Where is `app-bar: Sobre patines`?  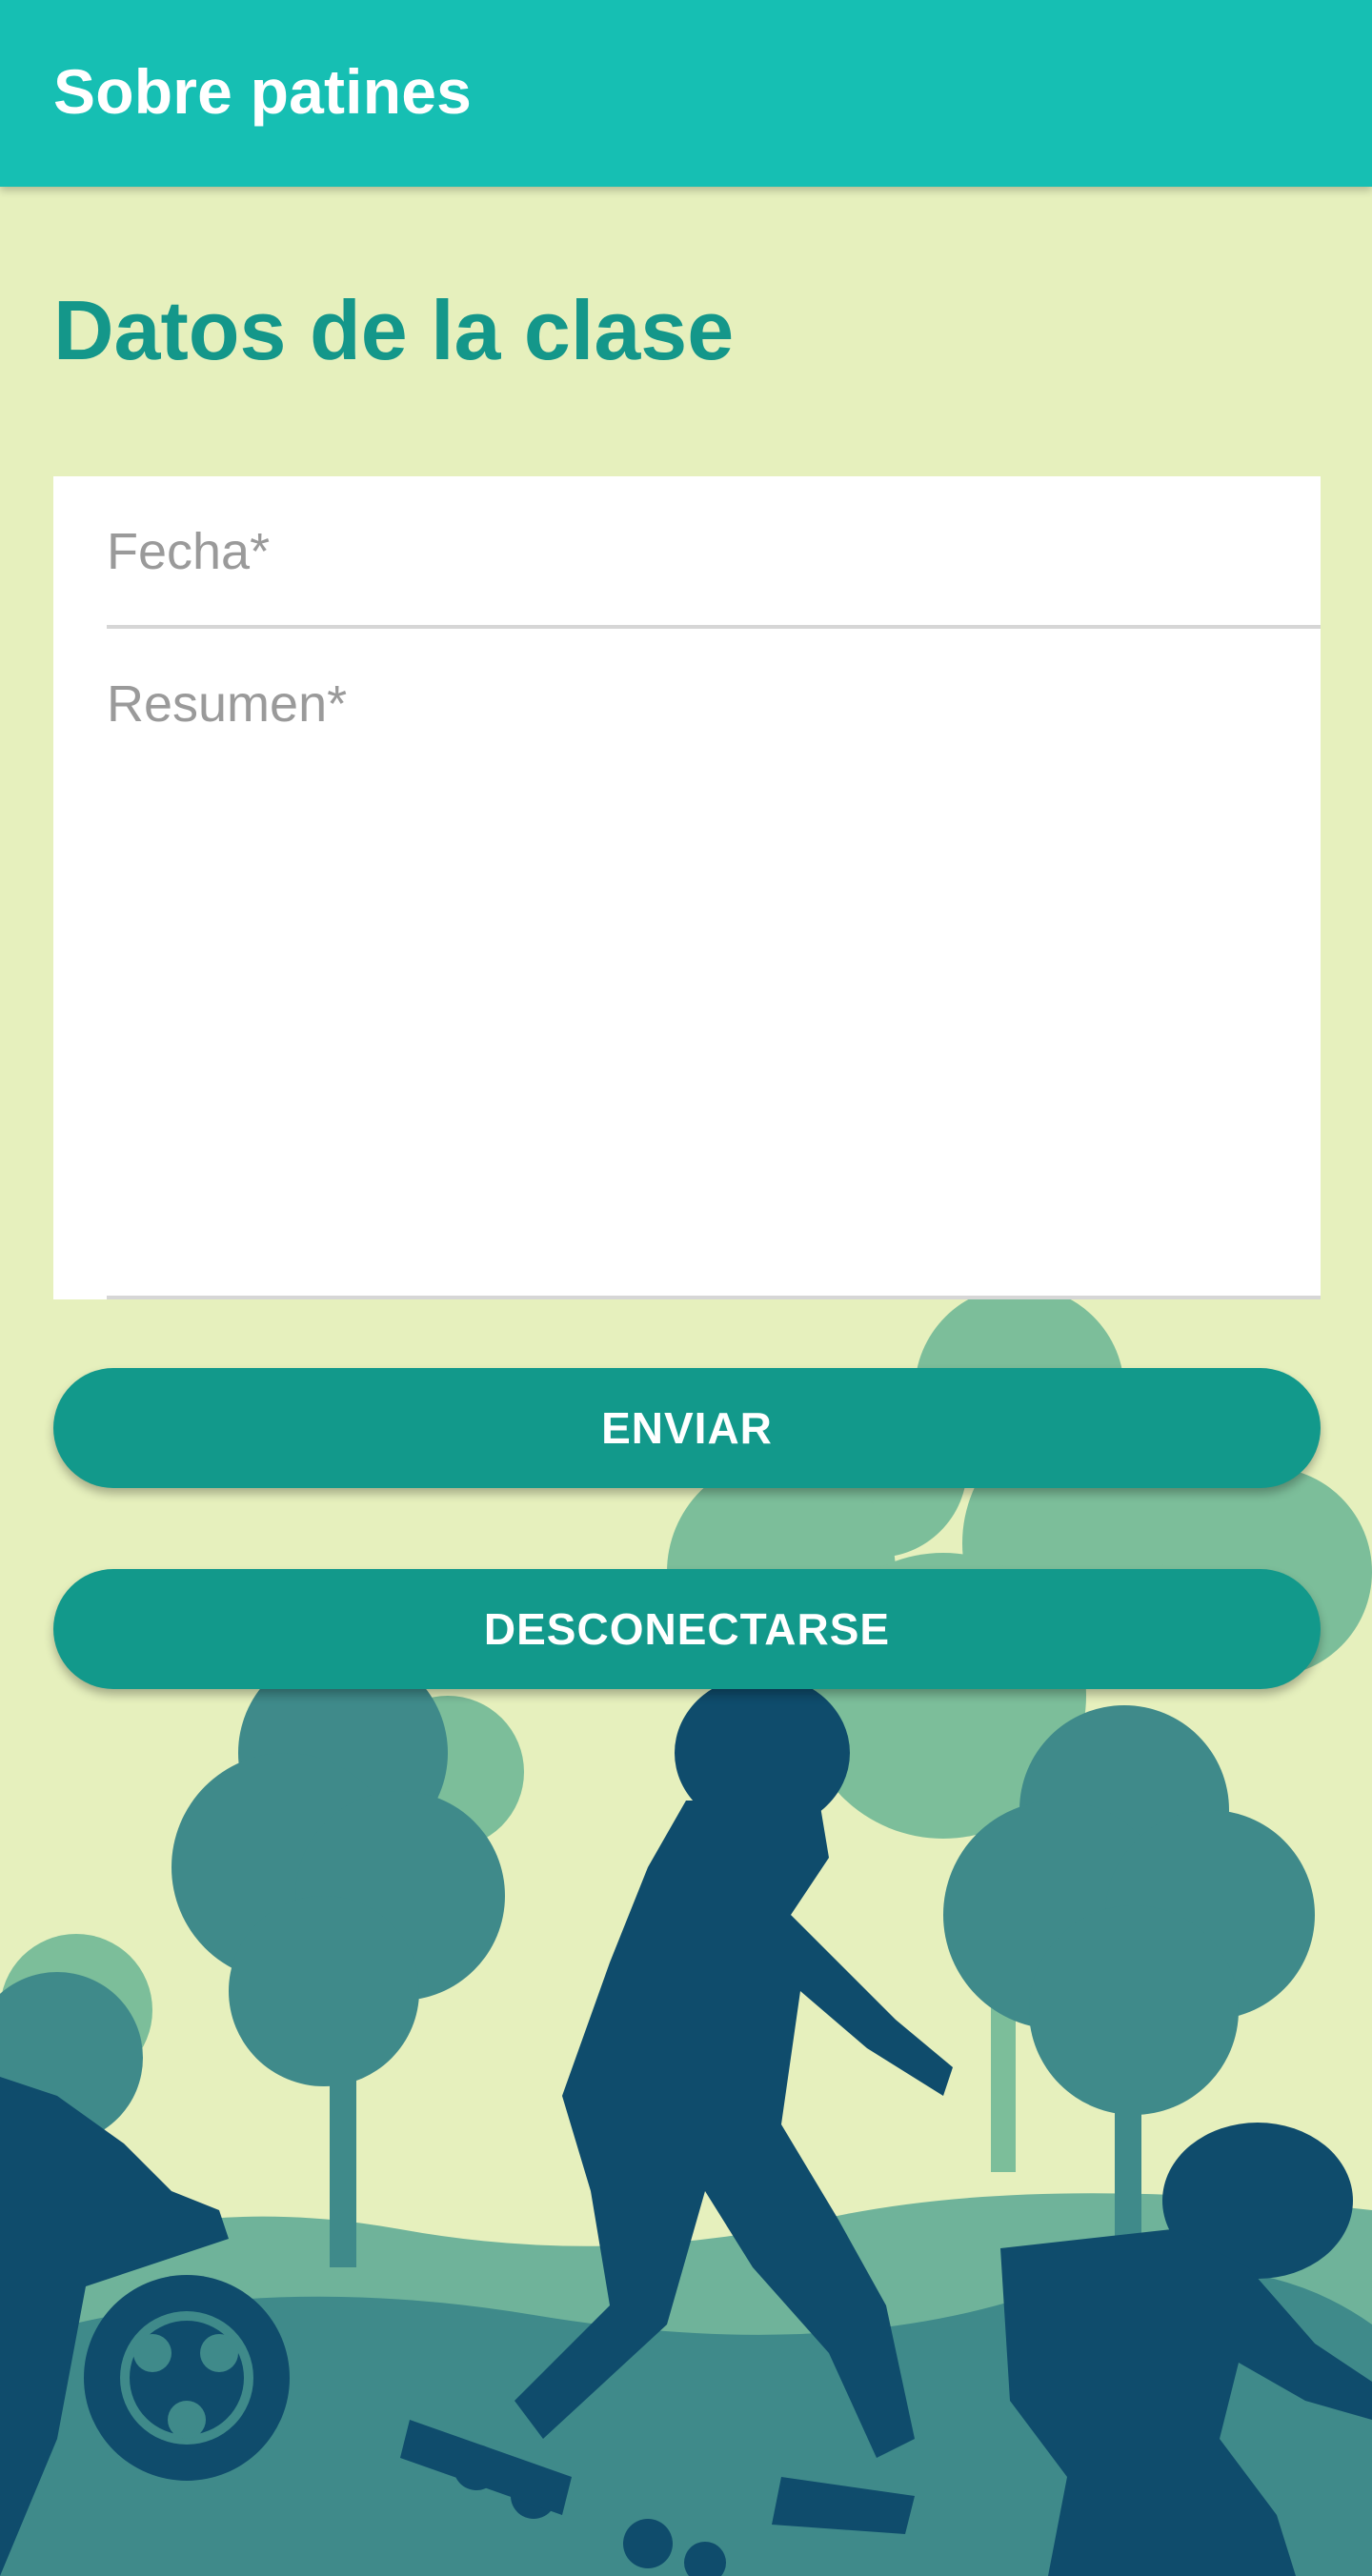 app-bar: Sobre patines is located at coordinates (686, 93).